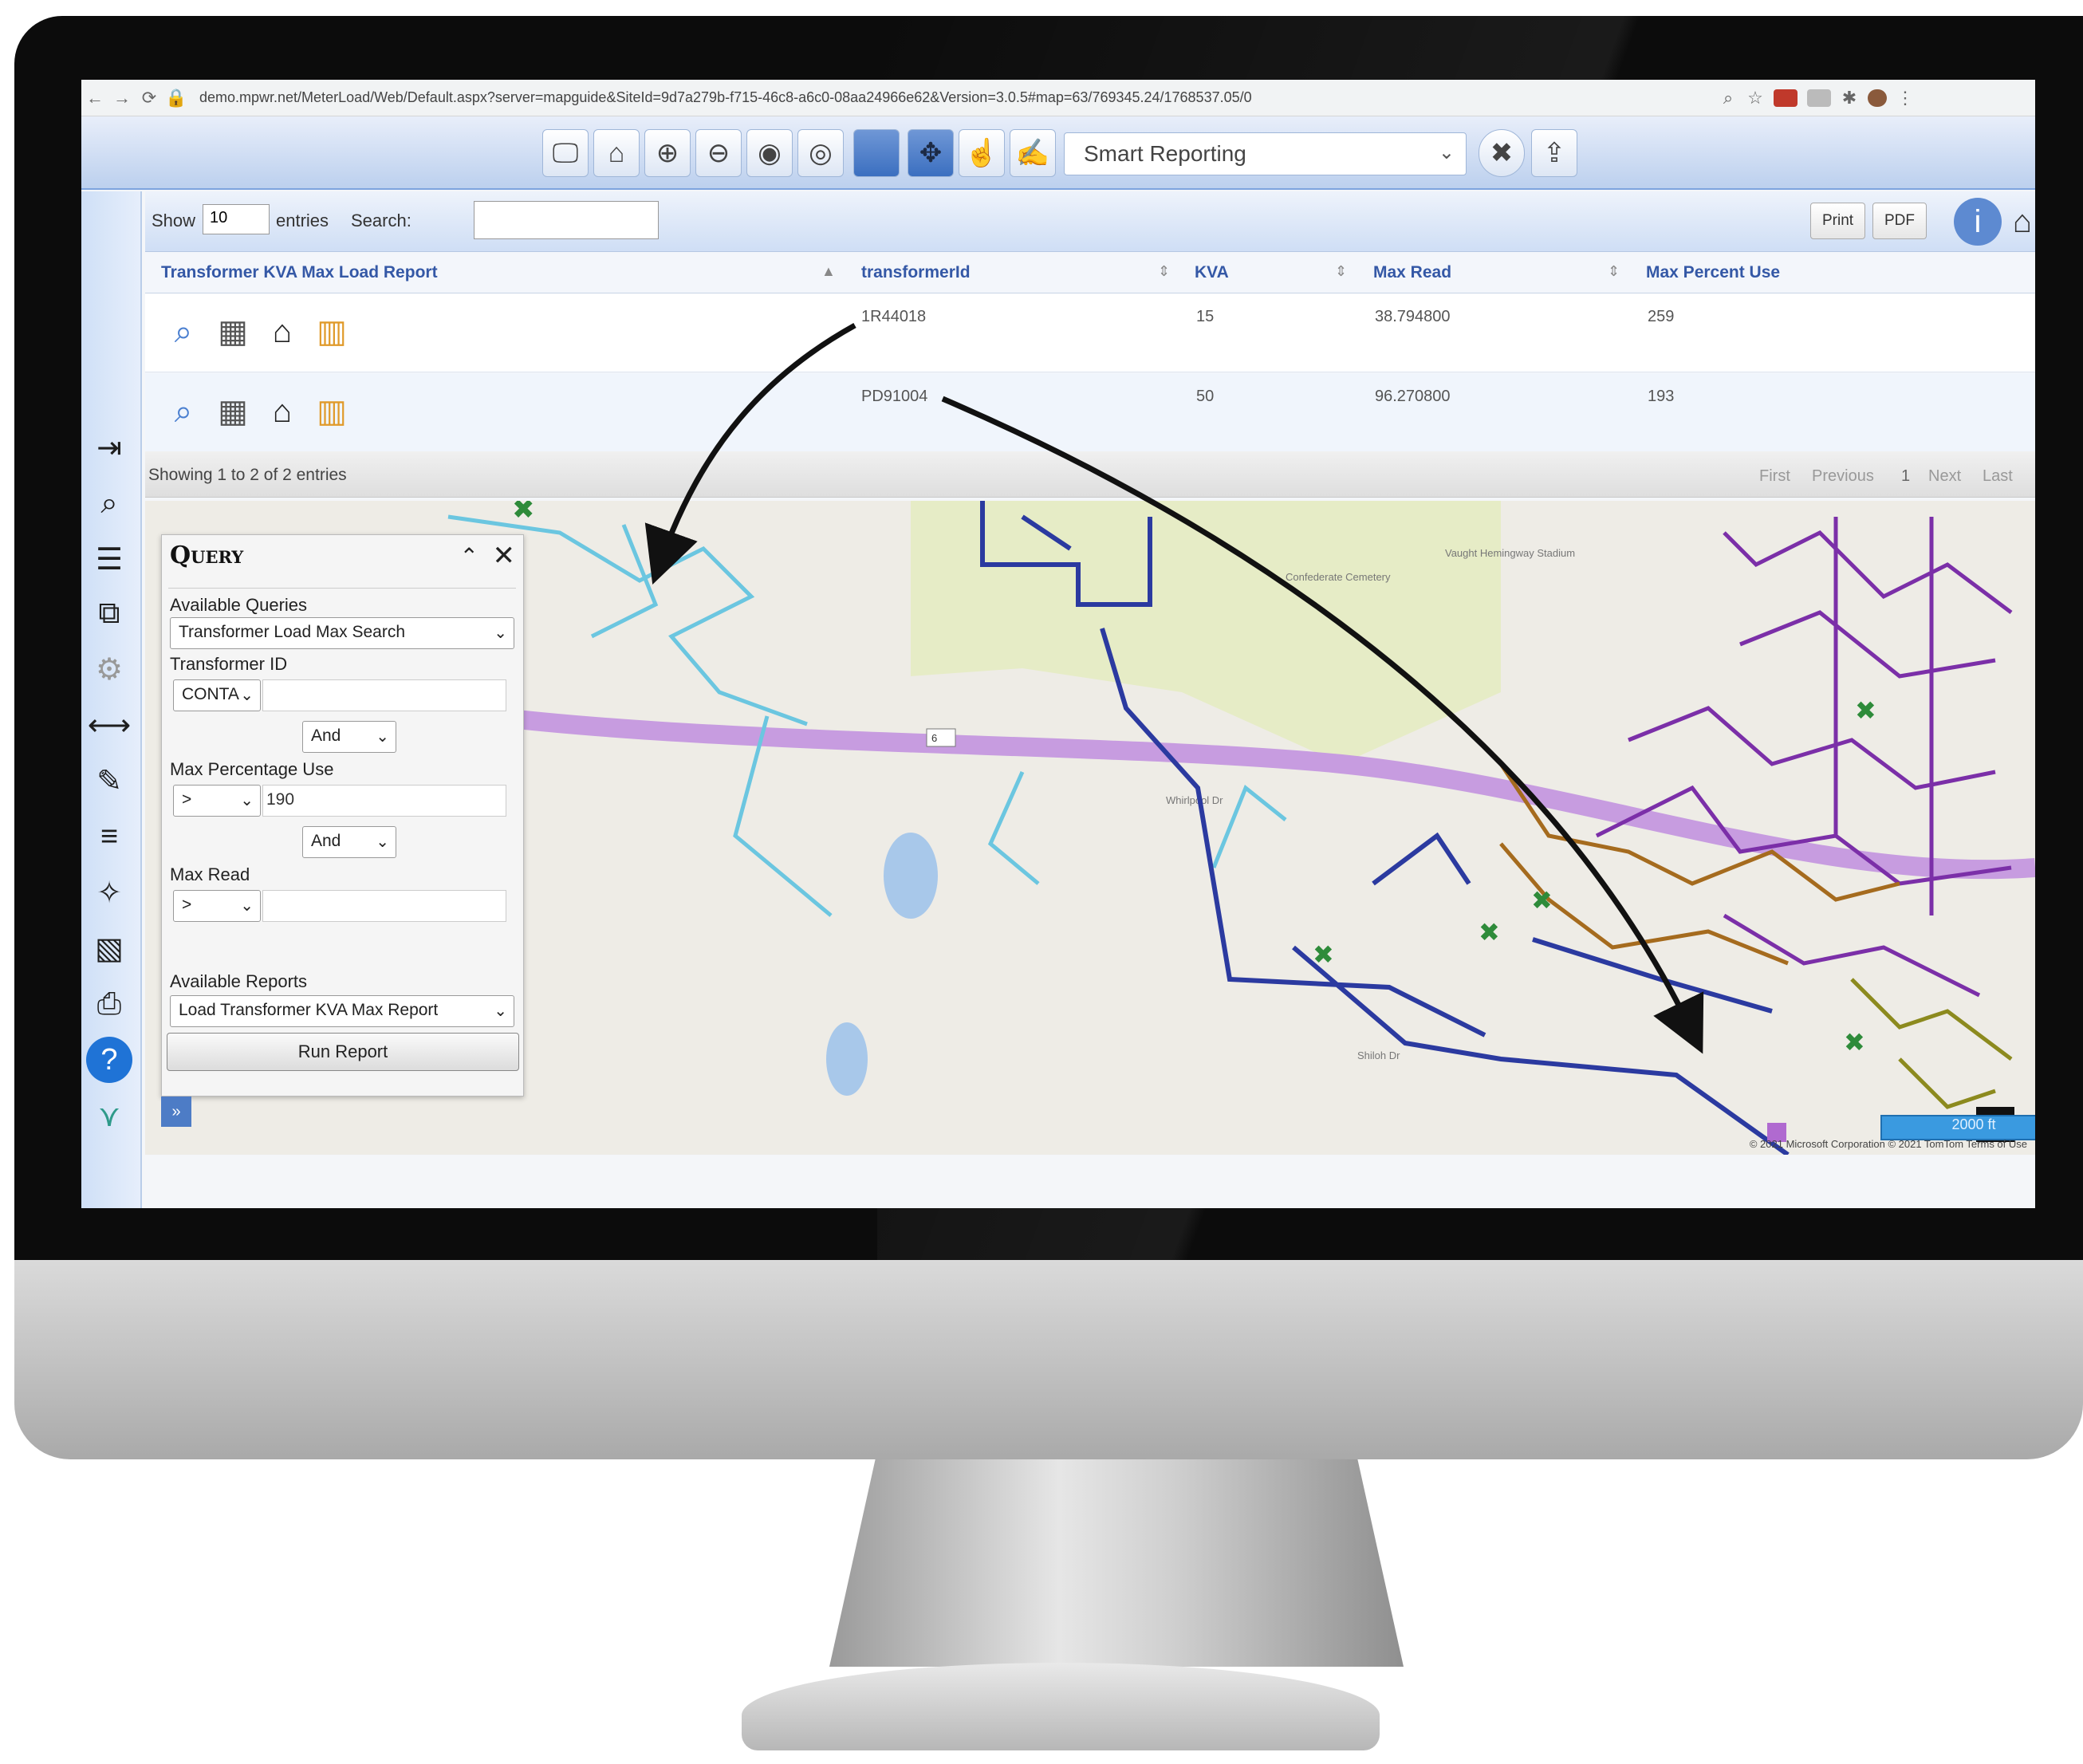 The image size is (2083, 1764). Describe the element at coordinates (1322, 725) in the screenshot. I see `arrow-to-second-transformer` at that location.